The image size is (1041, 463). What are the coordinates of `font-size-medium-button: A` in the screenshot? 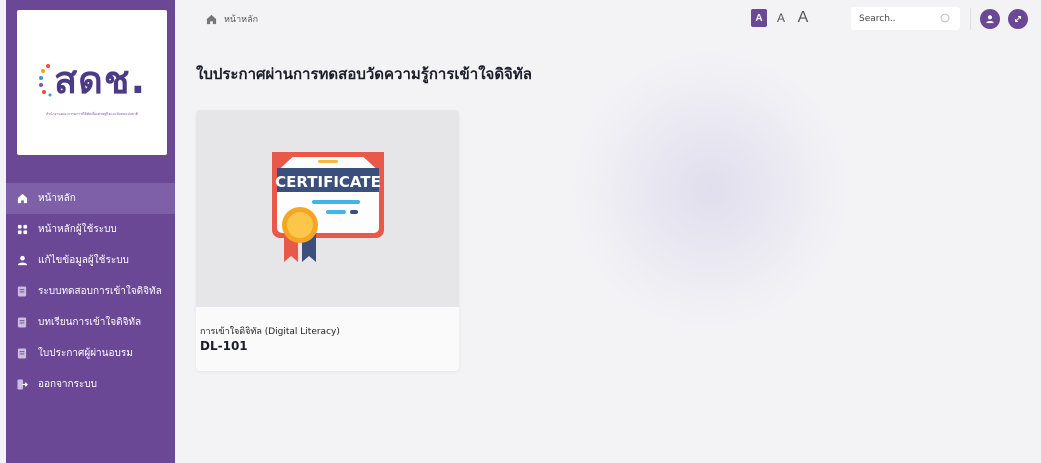 It's located at (781, 18).